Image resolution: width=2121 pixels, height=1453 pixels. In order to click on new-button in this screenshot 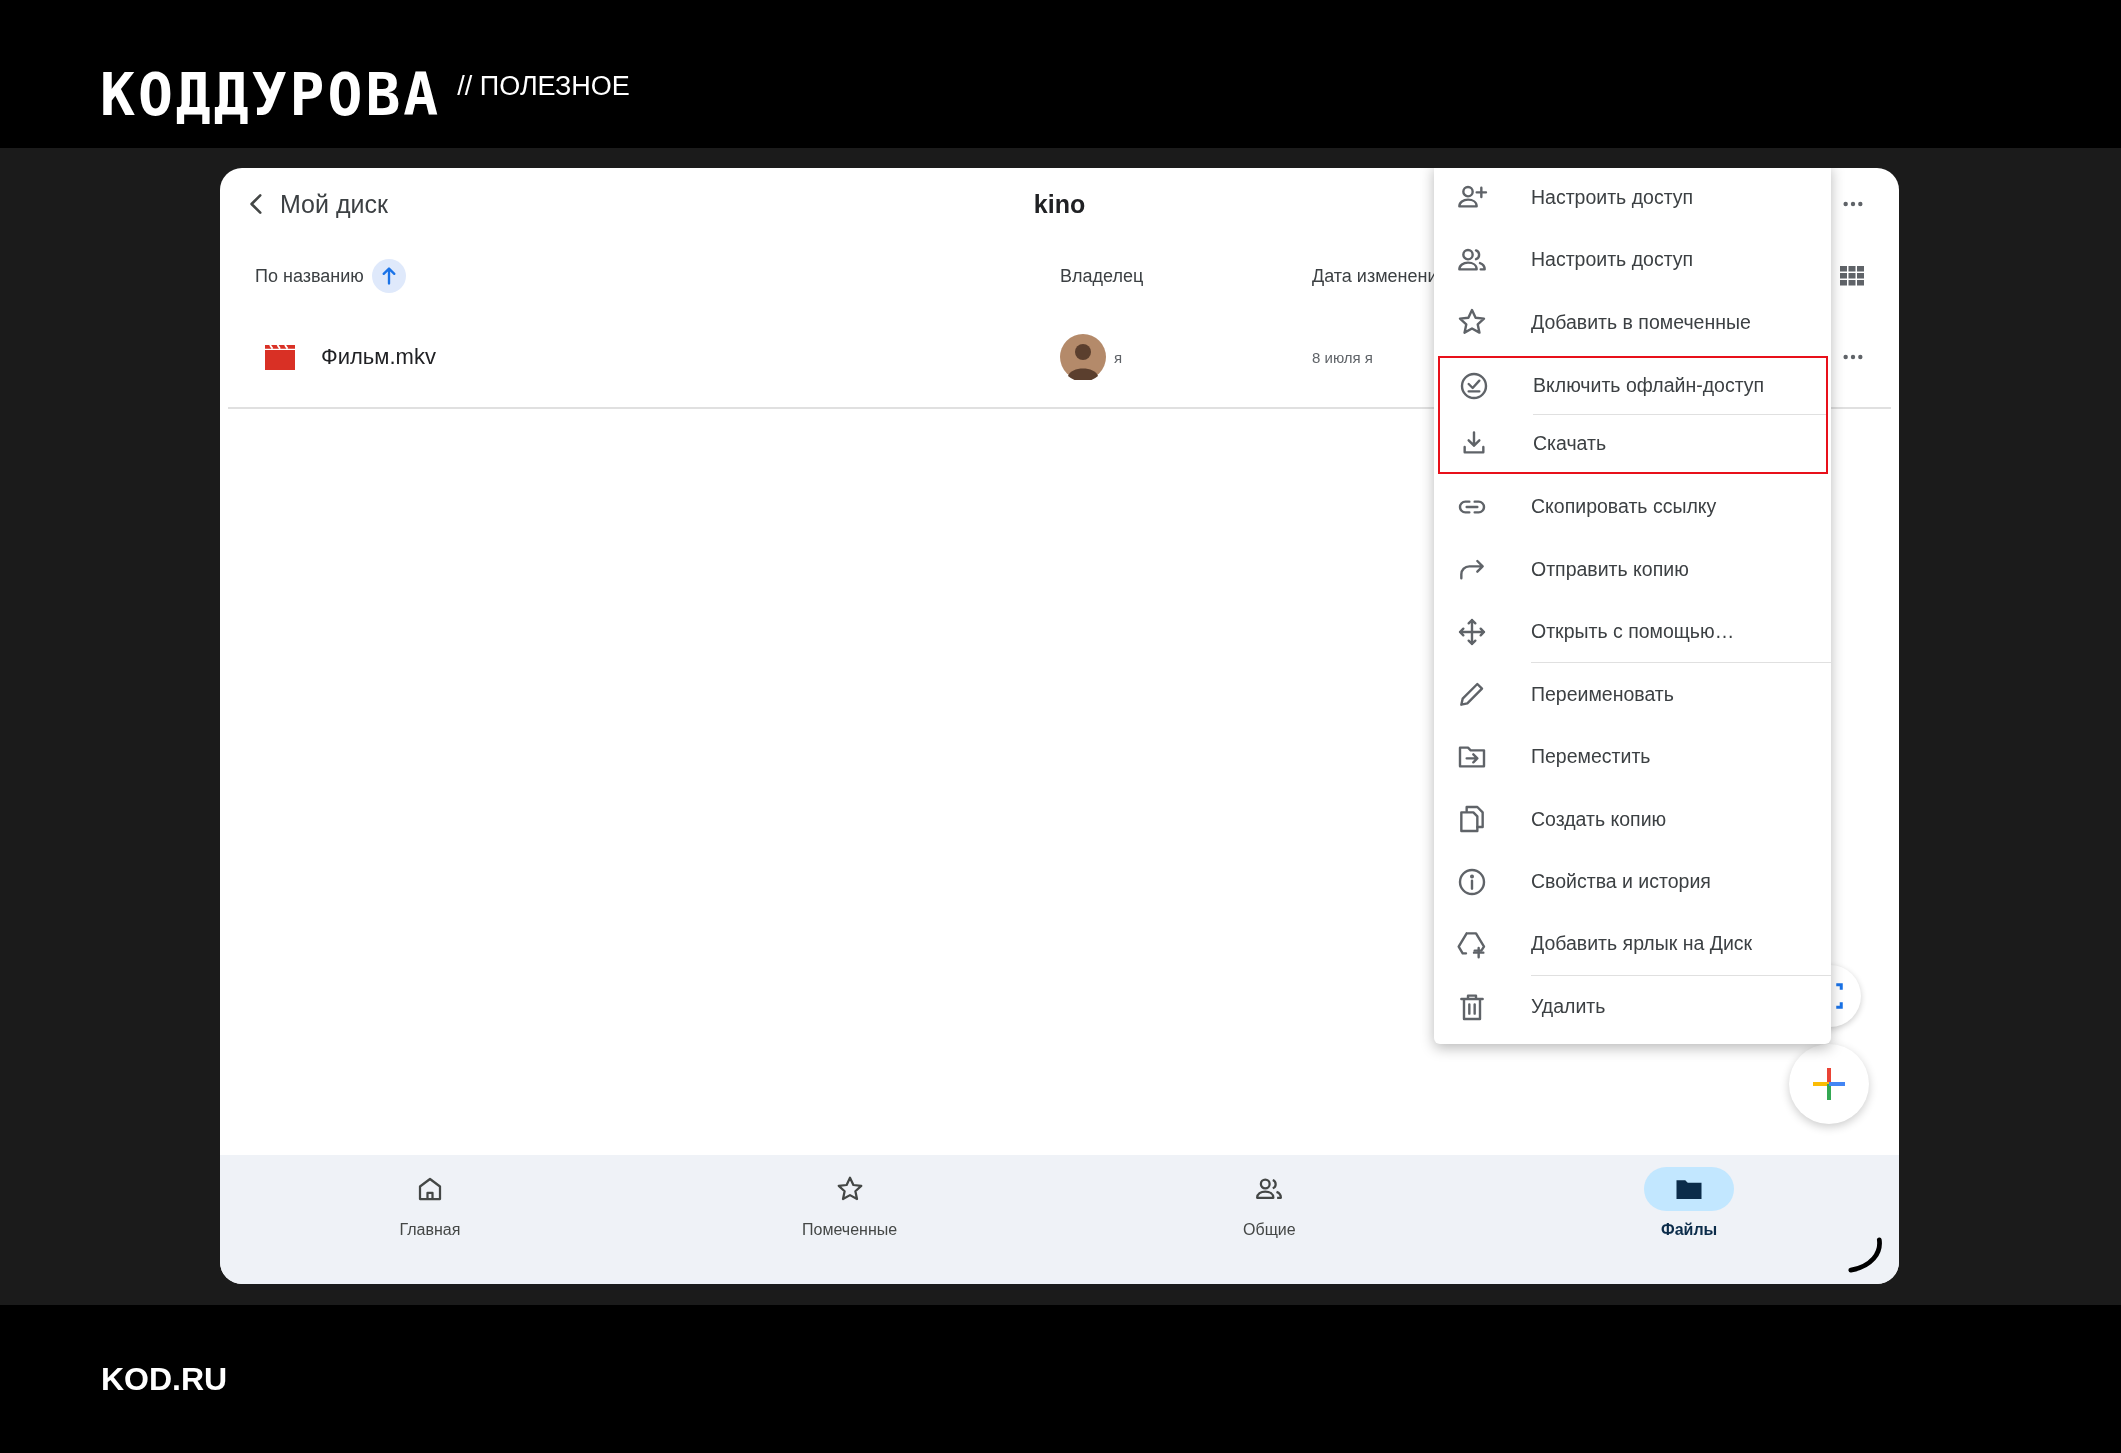, I will do `click(1829, 1084)`.